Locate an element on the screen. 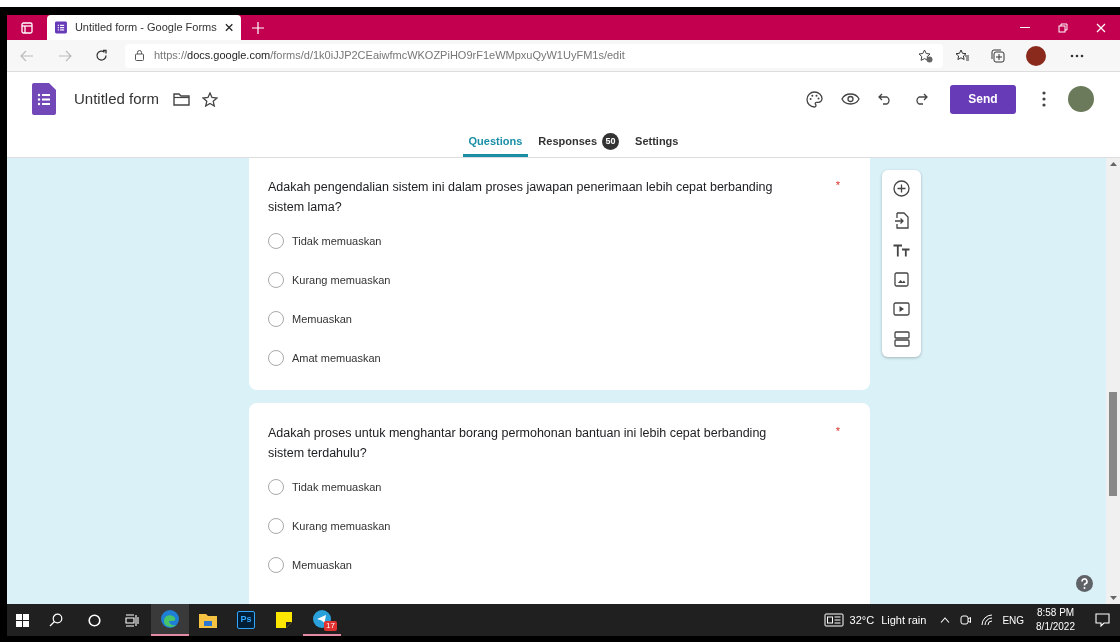  form-tab: Settings is located at coordinates (657, 141).